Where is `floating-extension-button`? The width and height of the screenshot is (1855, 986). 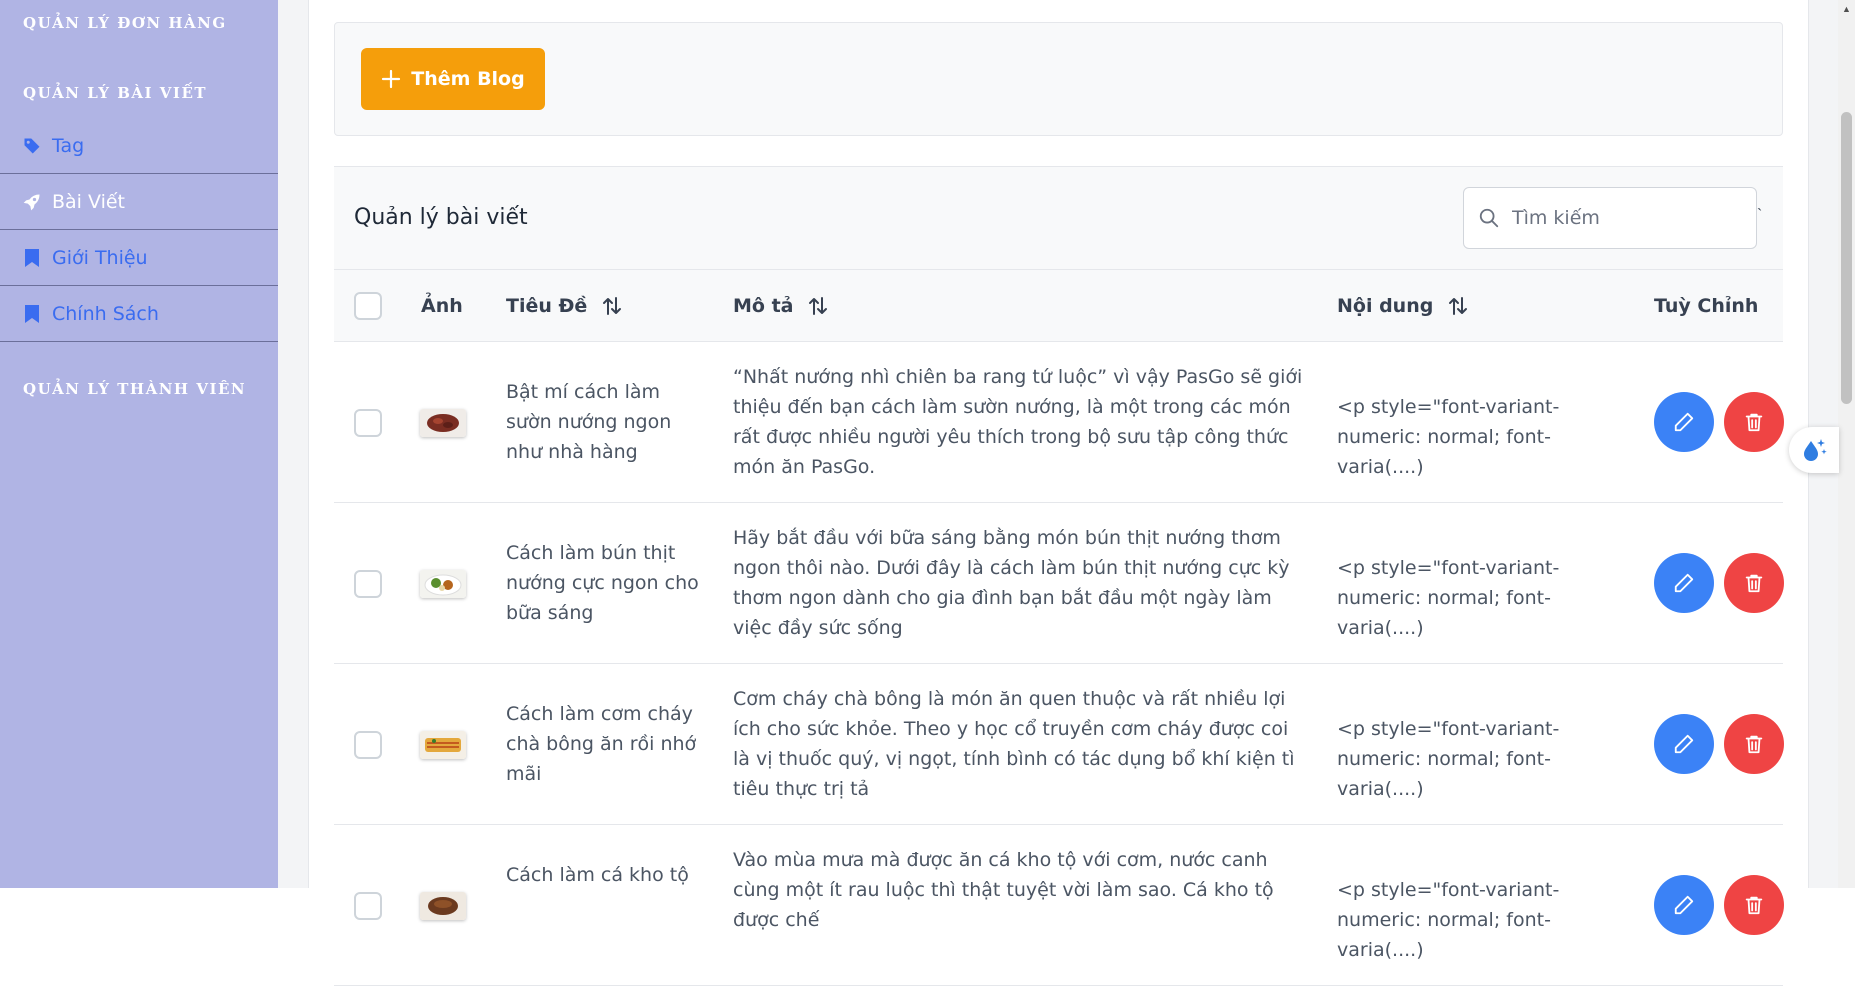 floating-extension-button is located at coordinates (1814, 450).